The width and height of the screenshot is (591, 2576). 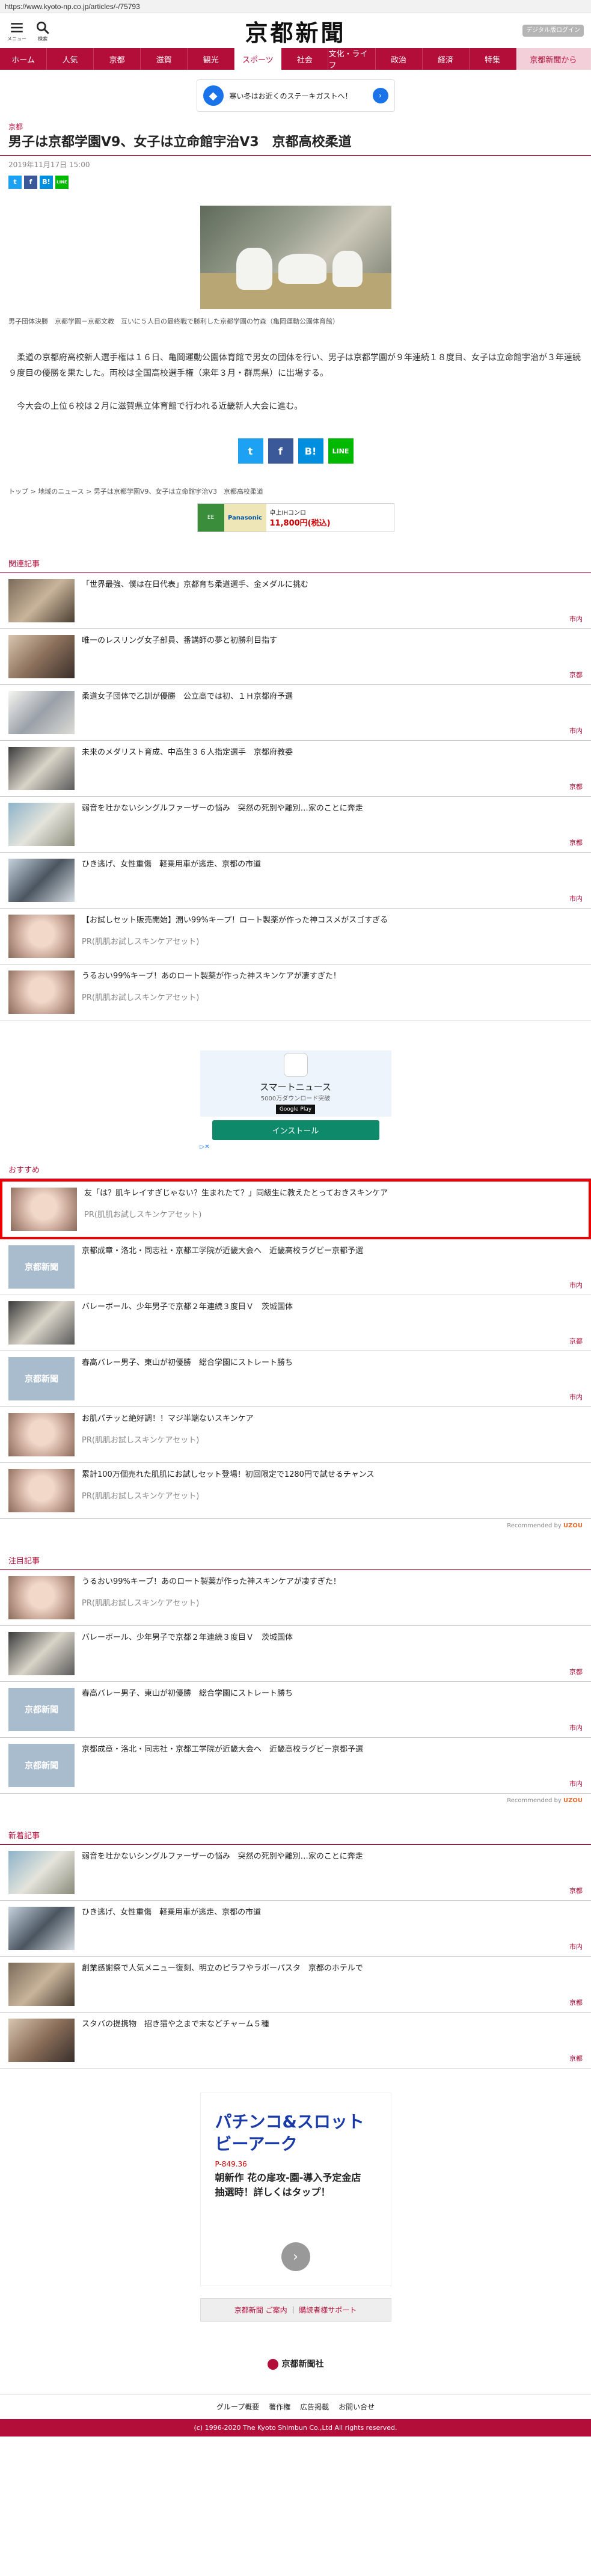 I want to click on nav-item: ホーム, so click(x=23, y=59).